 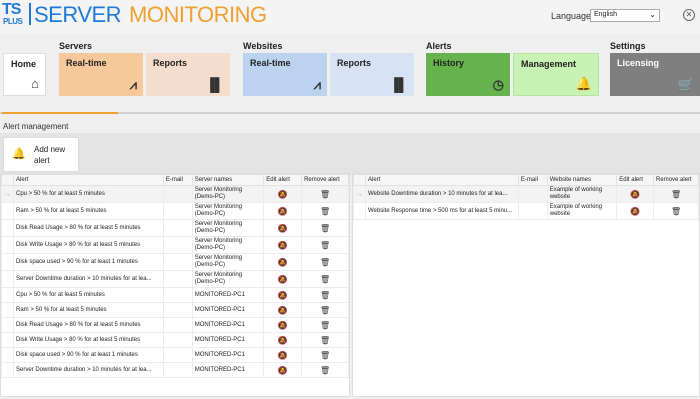 What do you see at coordinates (101, 74) in the screenshot?
I see `tile-servers-realtime: Real-time ⩘` at bounding box center [101, 74].